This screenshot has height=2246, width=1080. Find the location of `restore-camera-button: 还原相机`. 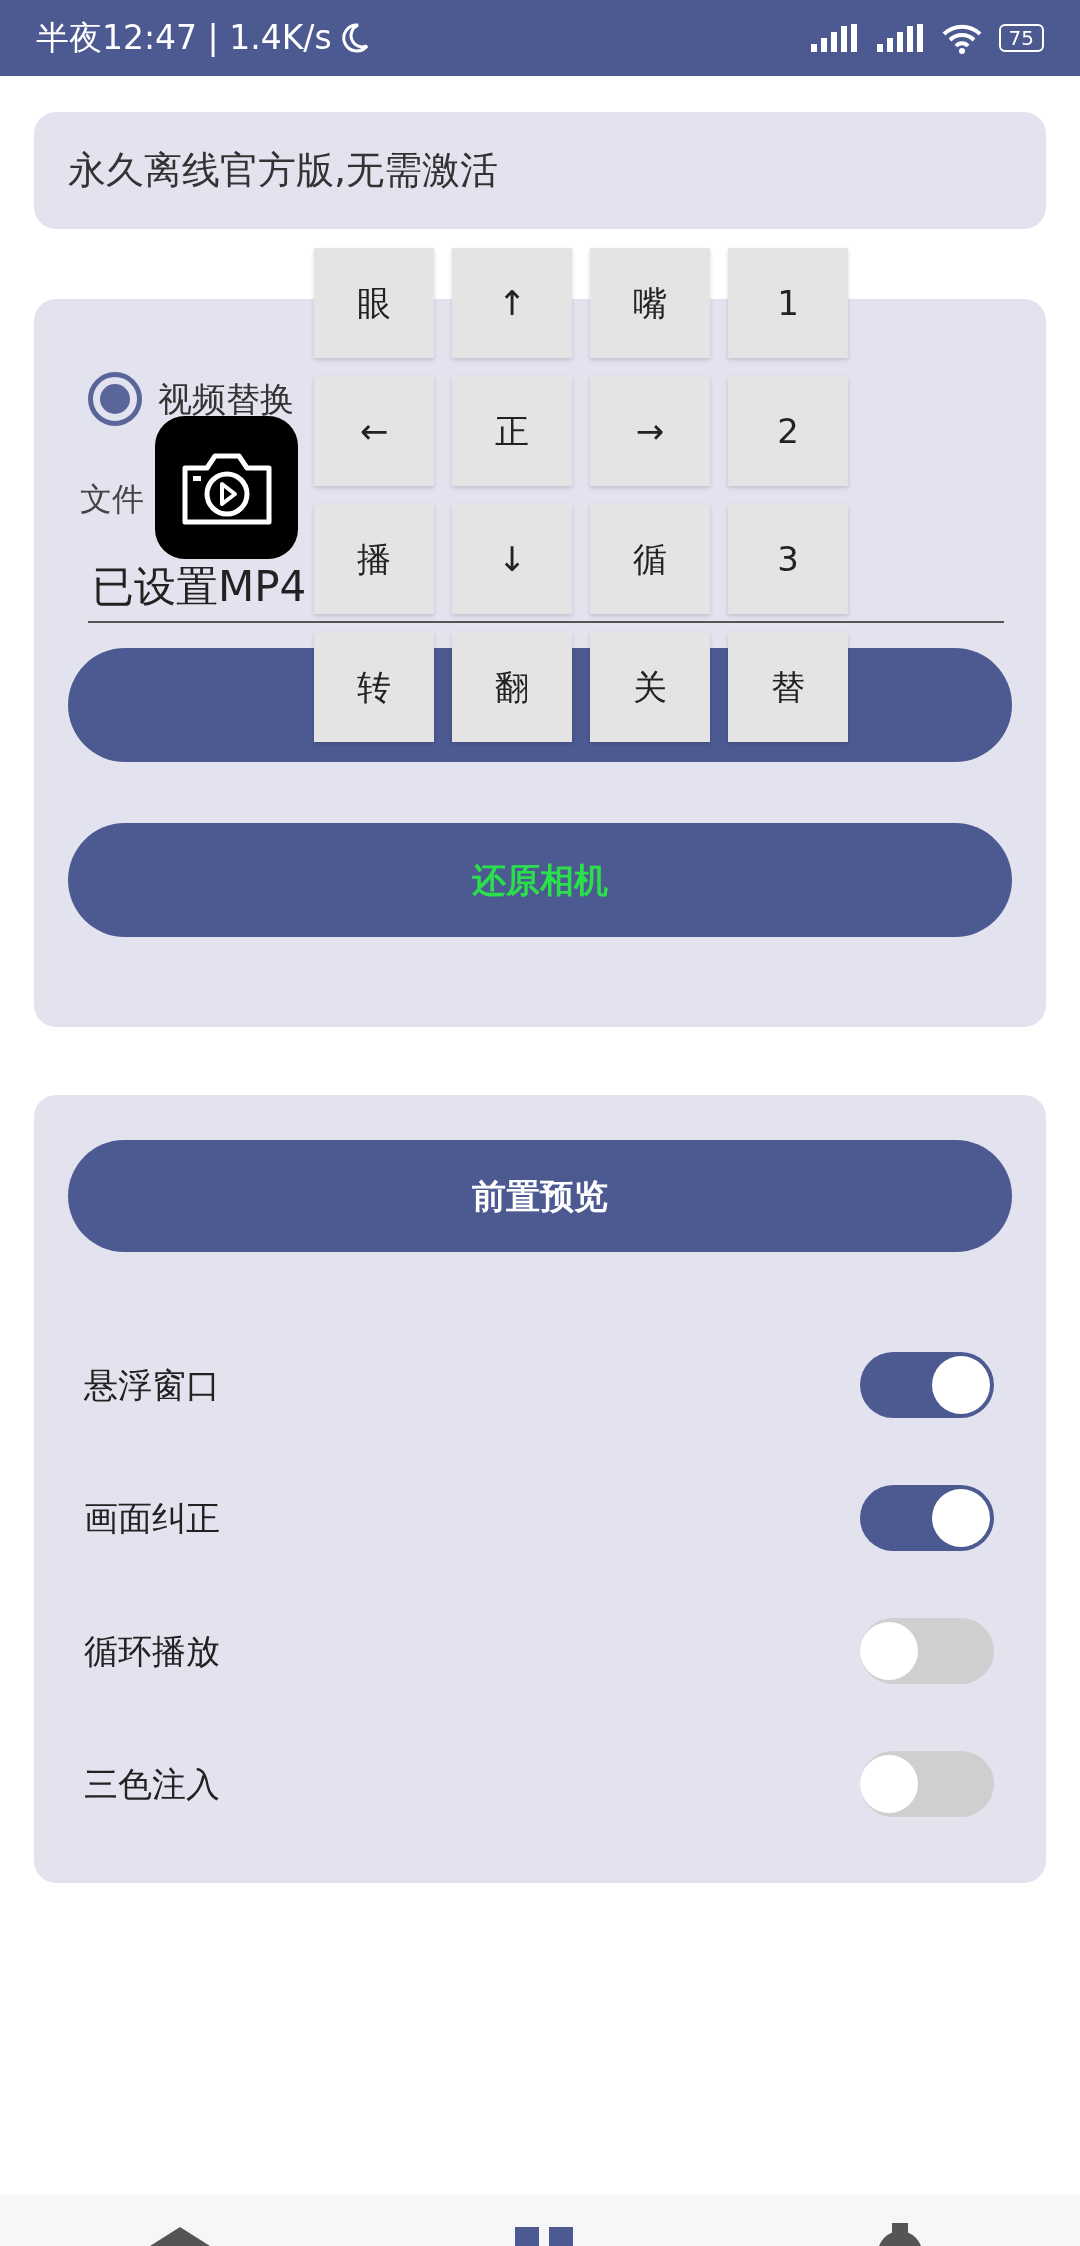

restore-camera-button: 还原相机 is located at coordinates (540, 880).